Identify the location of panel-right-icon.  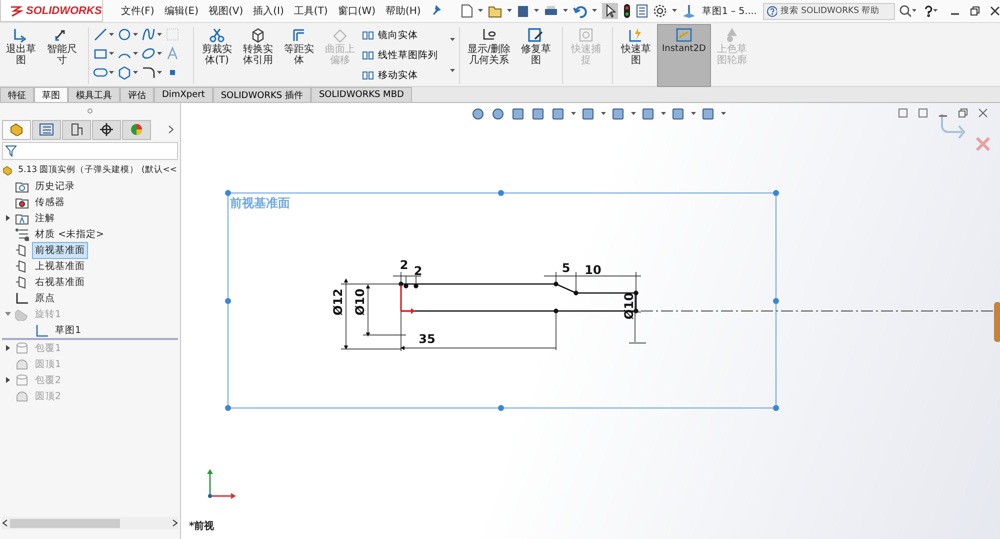
(923, 113).